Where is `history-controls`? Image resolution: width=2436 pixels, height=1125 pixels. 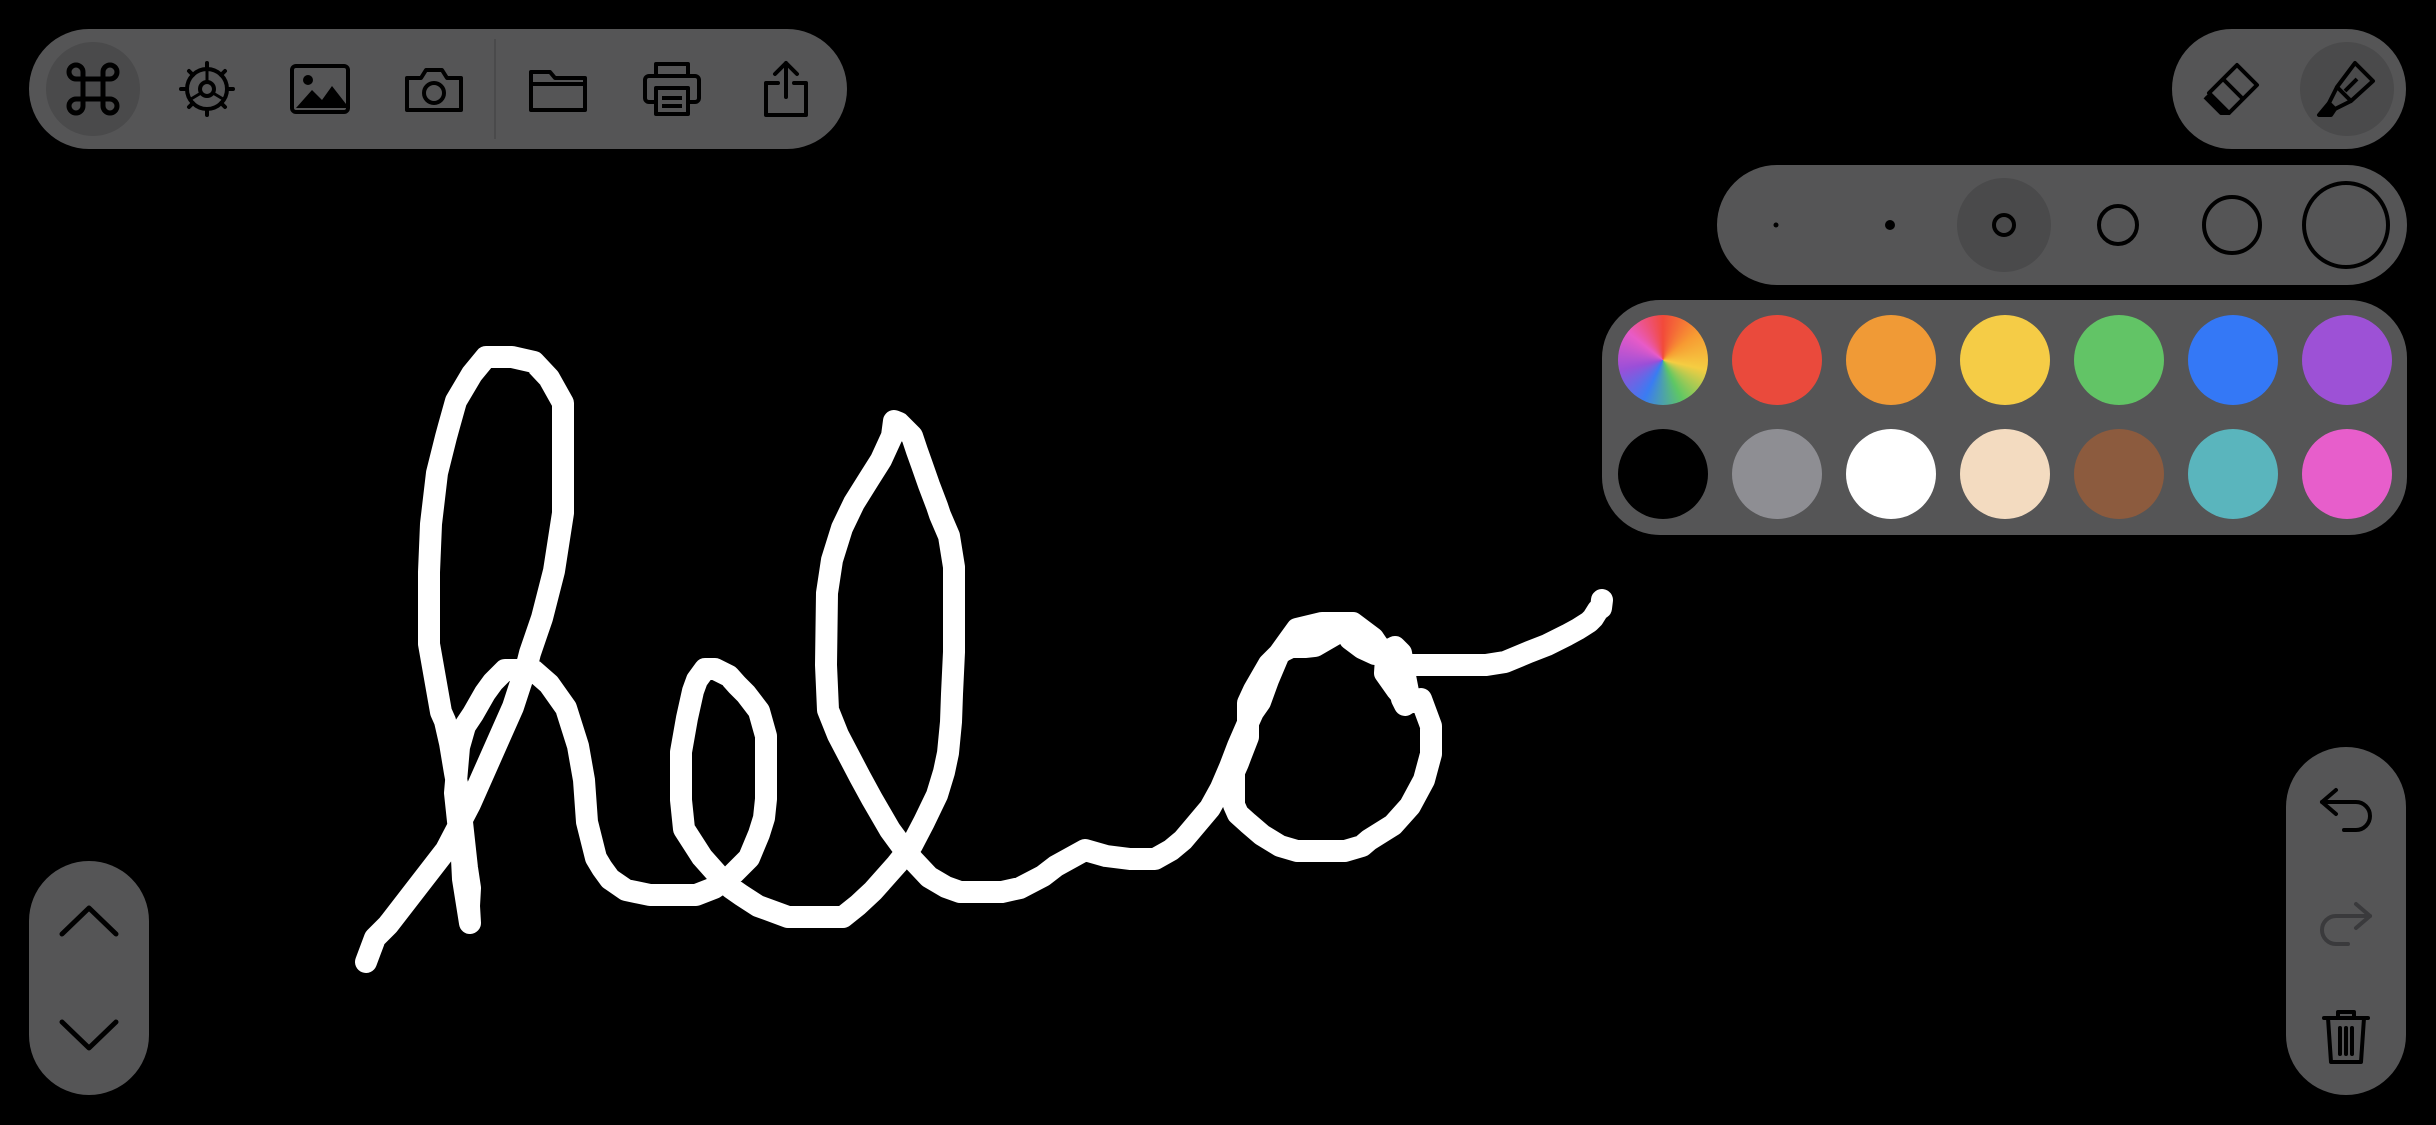 history-controls is located at coordinates (2346, 921).